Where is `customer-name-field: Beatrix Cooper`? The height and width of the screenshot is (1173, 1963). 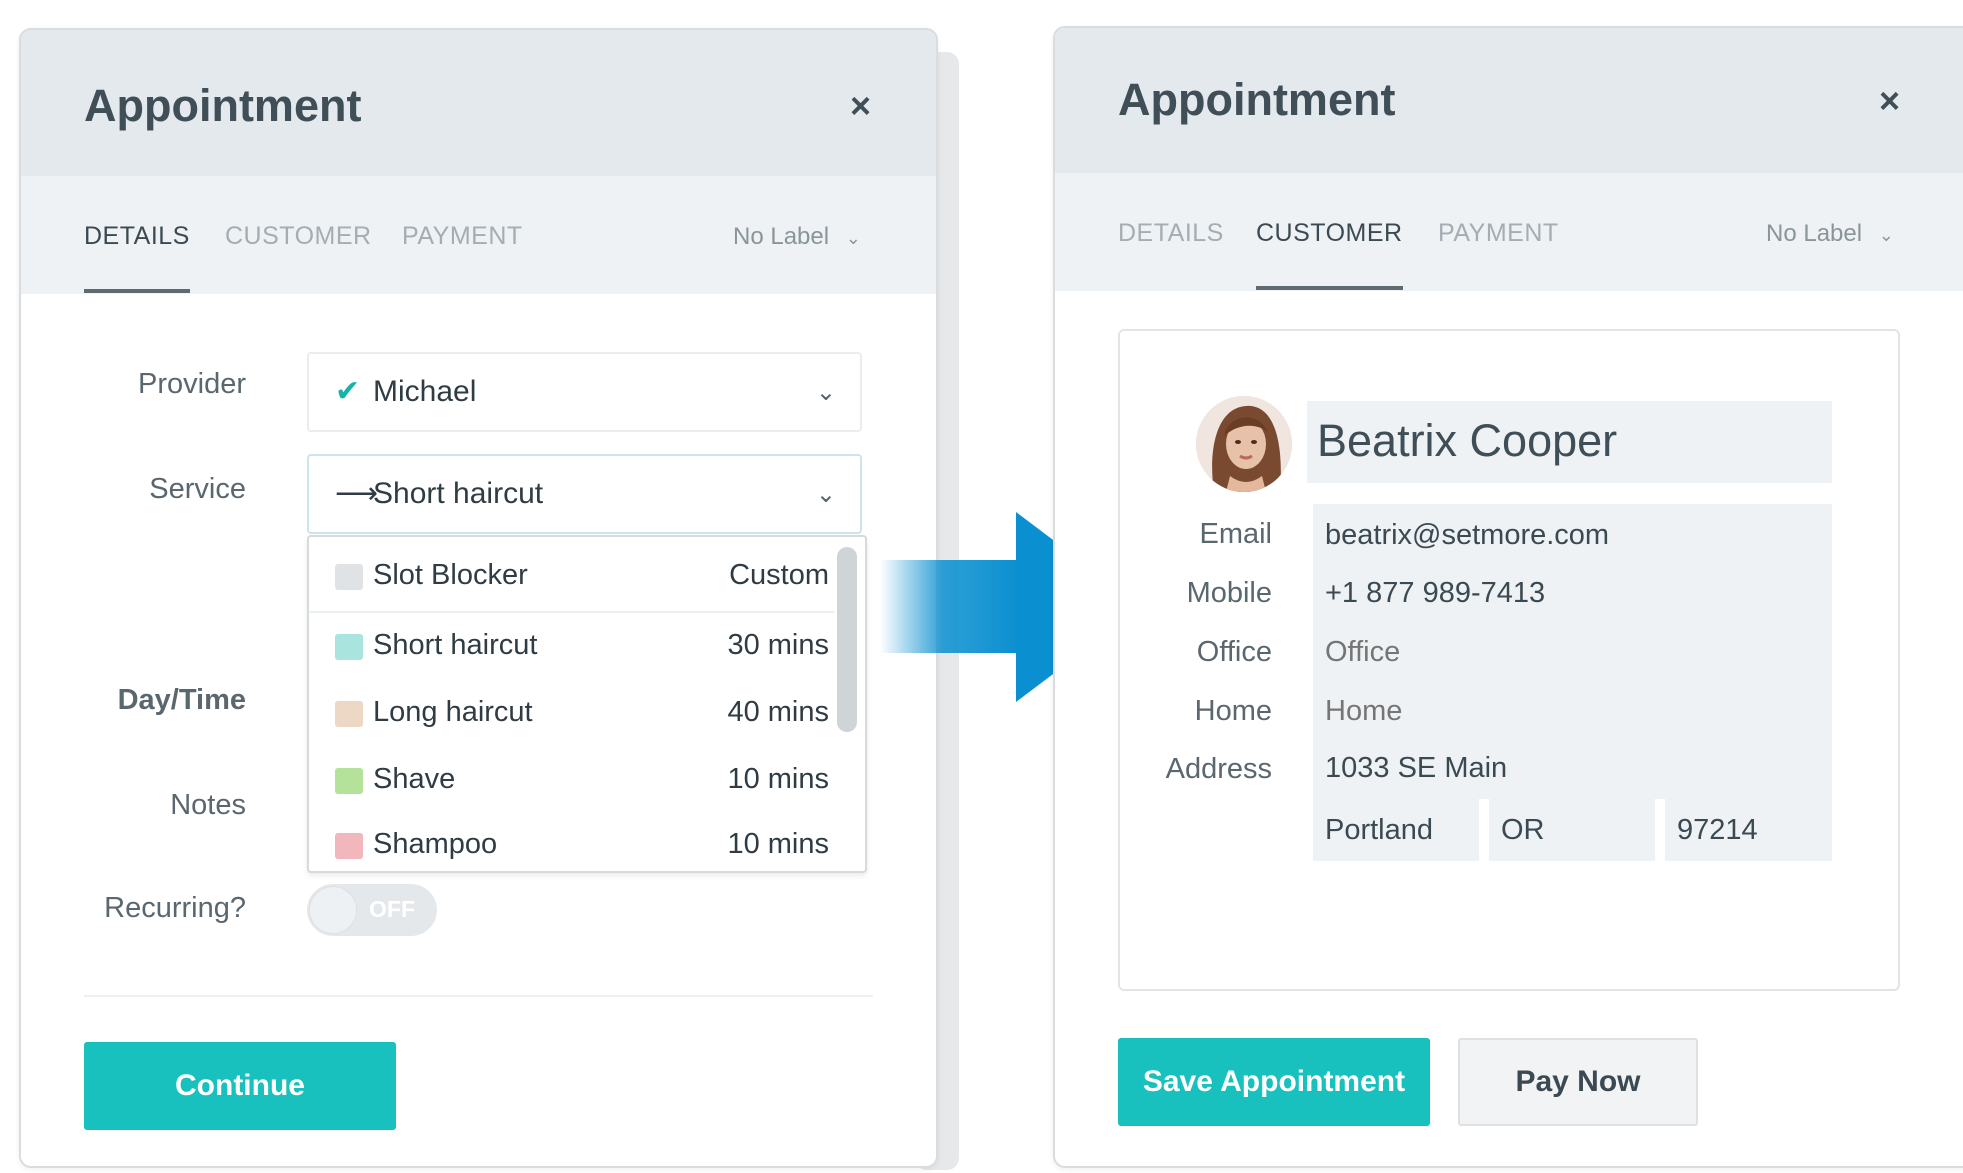
customer-name-field: Beatrix Cooper is located at coordinates (1569, 442).